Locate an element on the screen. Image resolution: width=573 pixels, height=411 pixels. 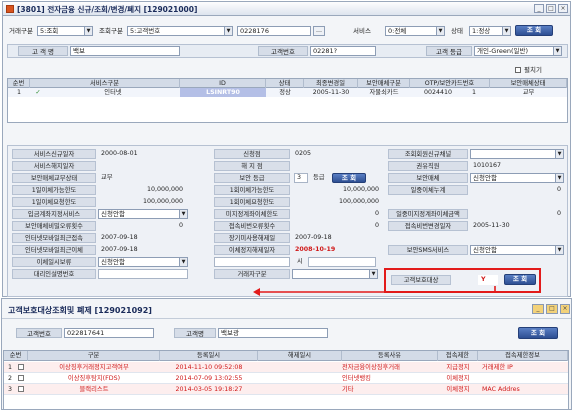
row-id: LSINRT90 is located at coordinates (223, 92).